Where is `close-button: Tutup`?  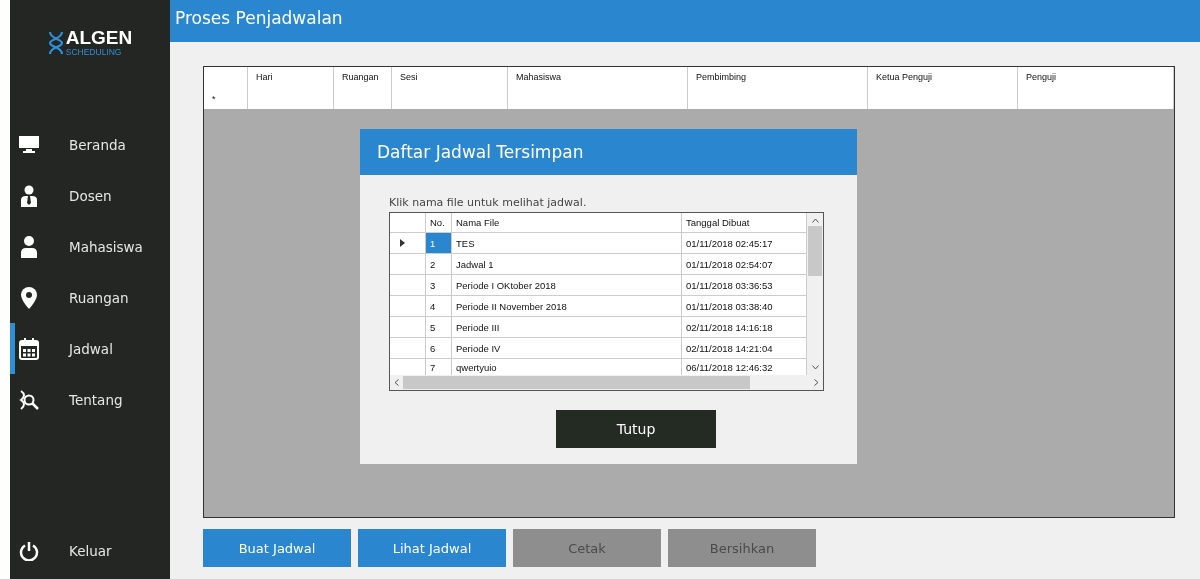 close-button: Tutup is located at coordinates (636, 429).